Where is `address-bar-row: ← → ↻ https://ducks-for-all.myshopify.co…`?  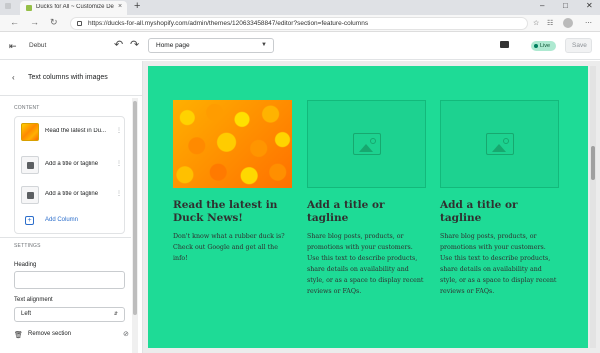
address-bar-row: ← → ↻ https://ducks-for-all.myshopify.co… is located at coordinates (300, 23).